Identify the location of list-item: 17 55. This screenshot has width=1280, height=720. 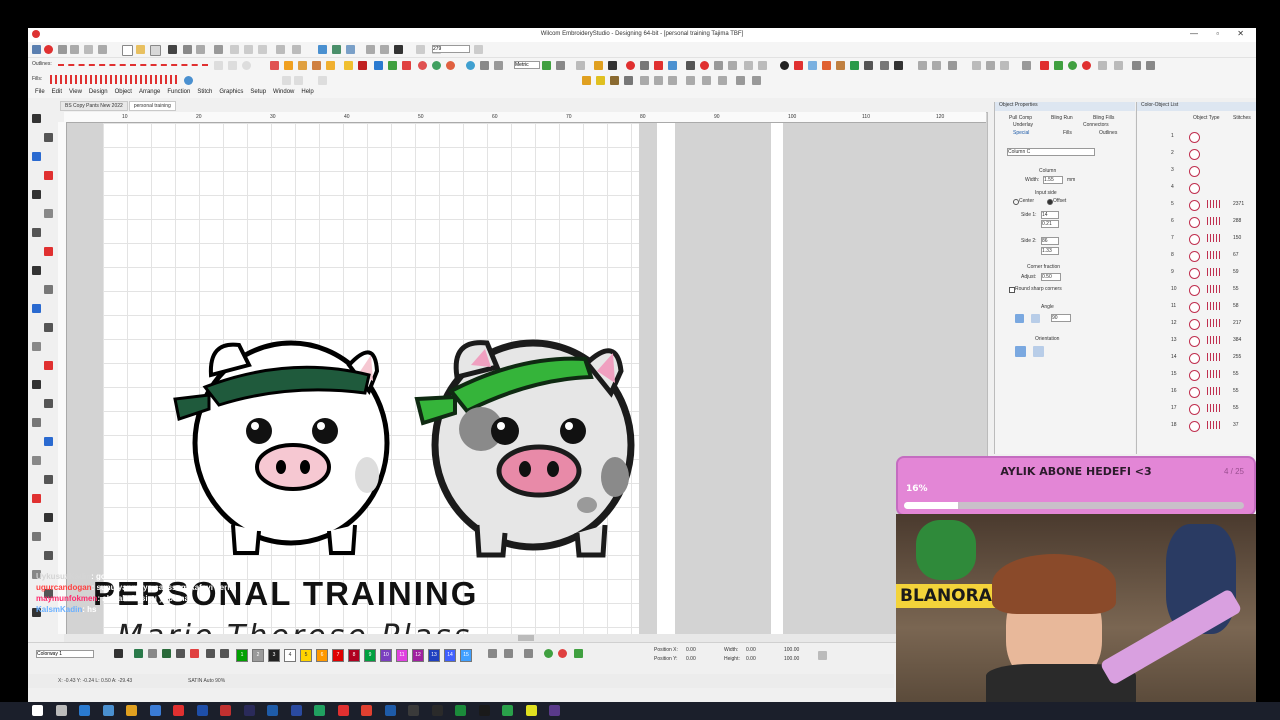
(1197, 409).